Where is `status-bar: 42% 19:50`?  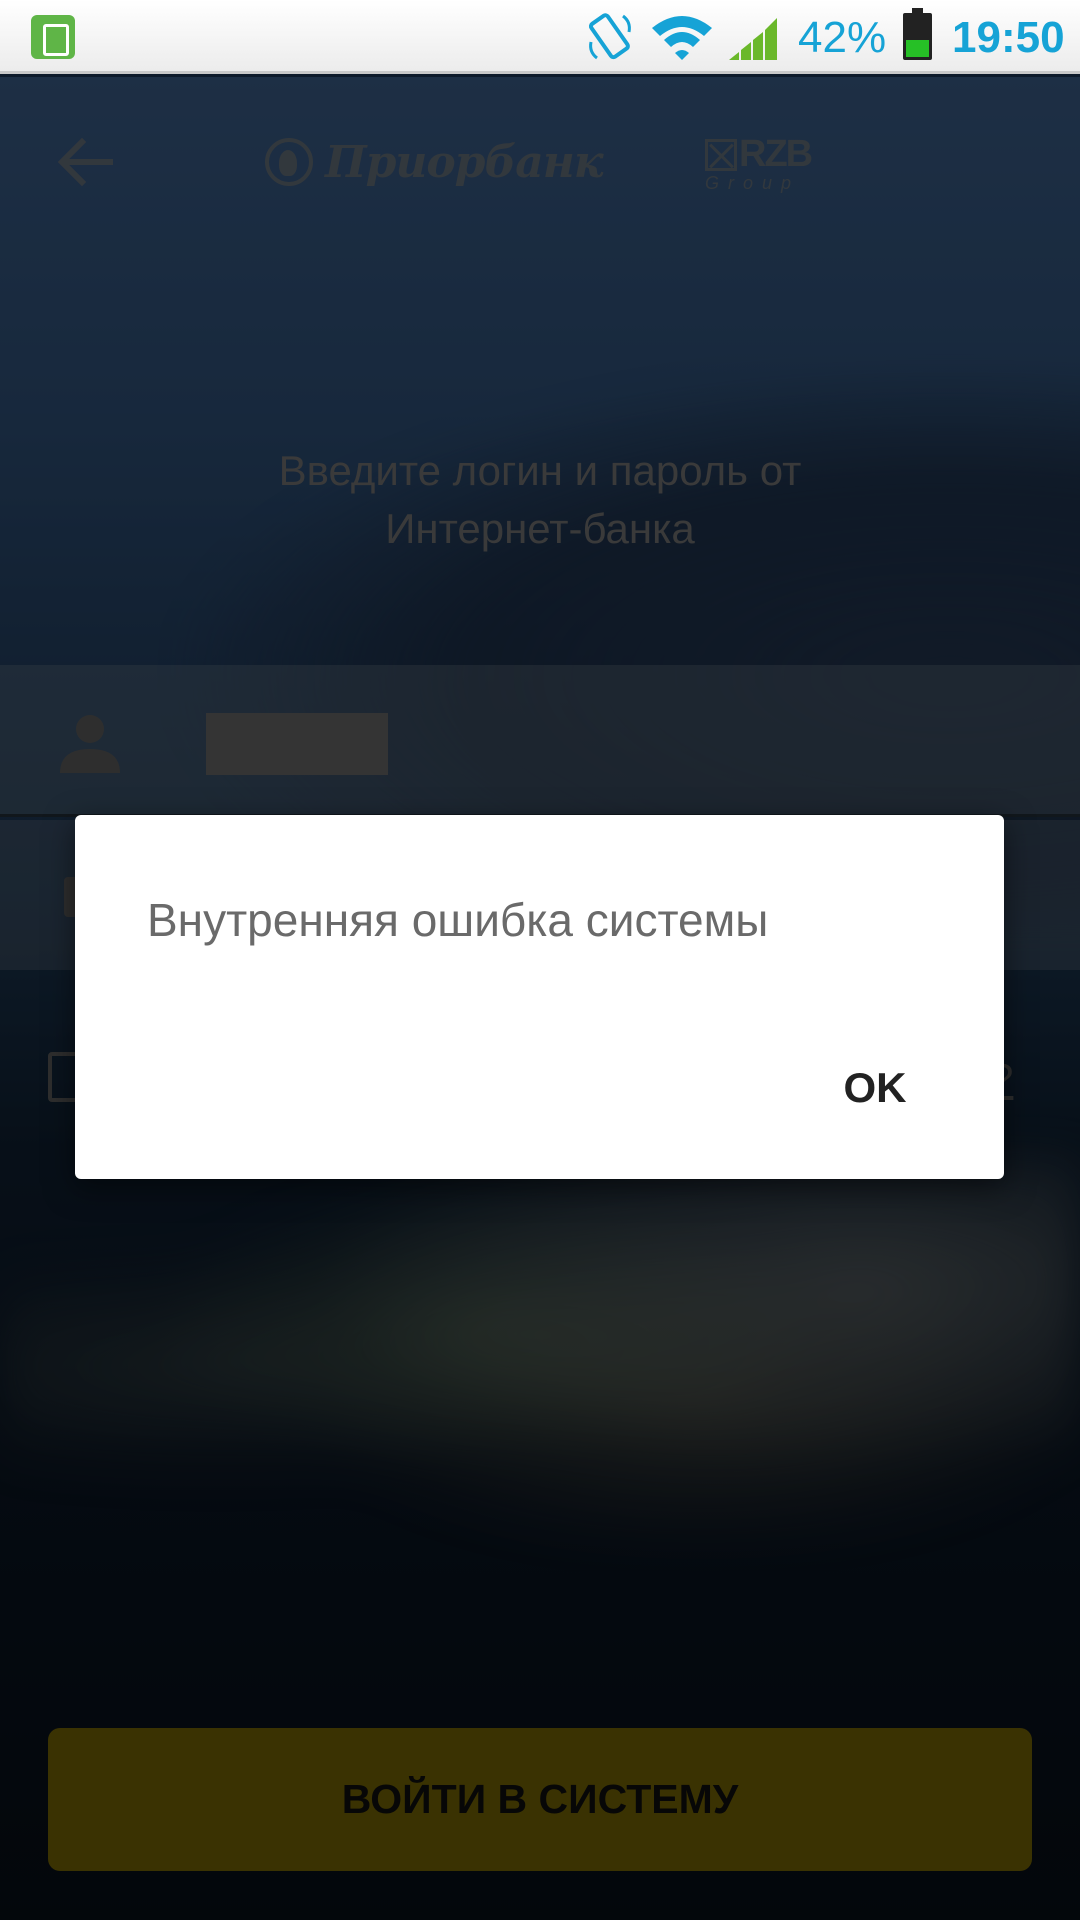
status-bar: 42% 19:50 is located at coordinates (540, 37).